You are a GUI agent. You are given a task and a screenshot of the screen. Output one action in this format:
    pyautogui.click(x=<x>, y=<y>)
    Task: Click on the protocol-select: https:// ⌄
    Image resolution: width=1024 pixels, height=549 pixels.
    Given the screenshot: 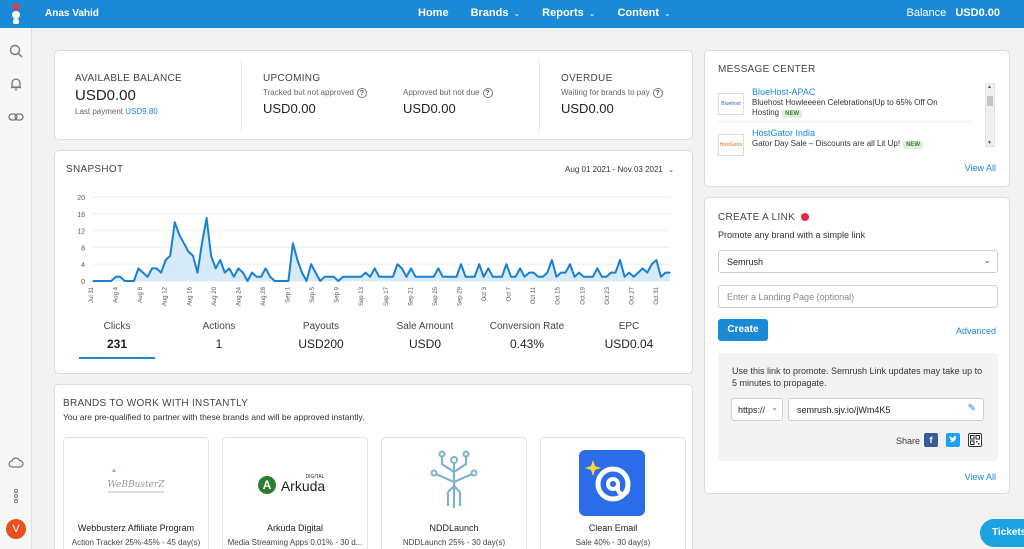 What is the action you would take?
    pyautogui.click(x=757, y=409)
    